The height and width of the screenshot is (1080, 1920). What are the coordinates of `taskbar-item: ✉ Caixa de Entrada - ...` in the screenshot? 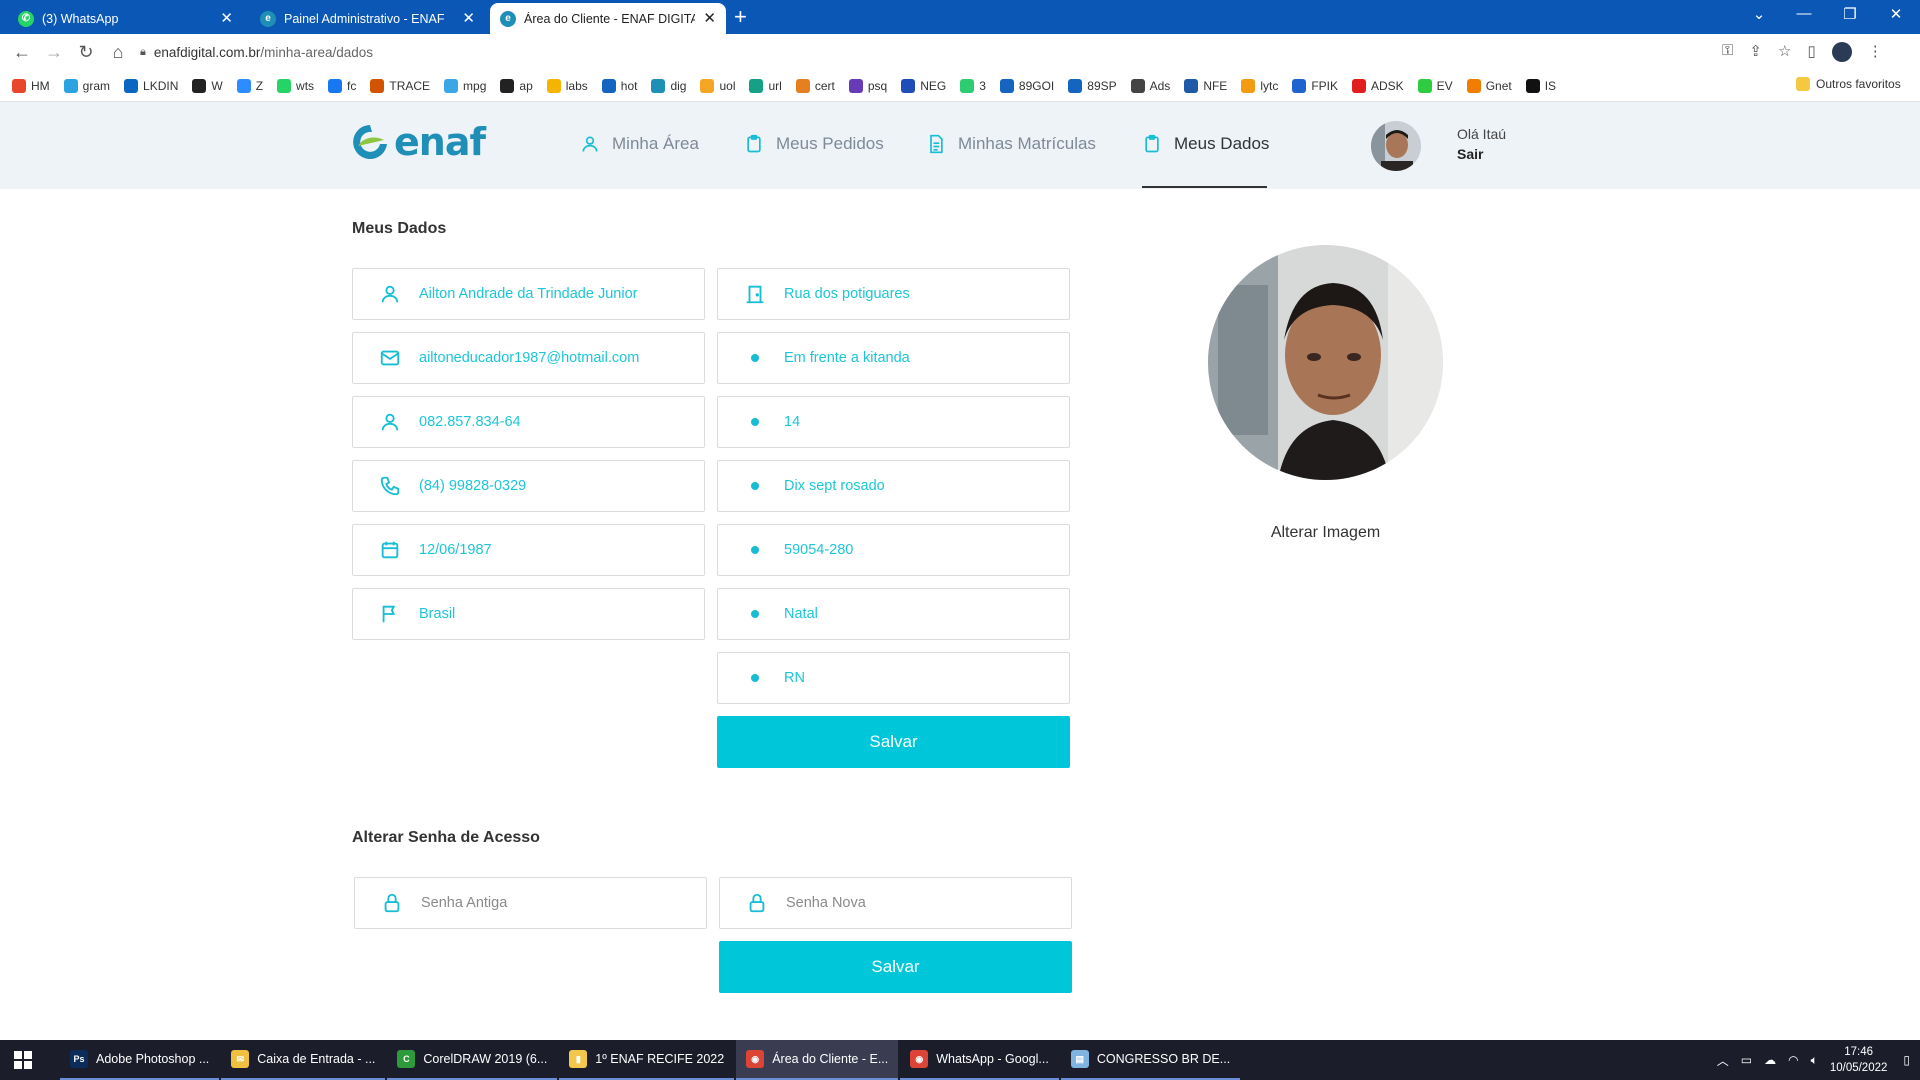 It's located at (303, 1060).